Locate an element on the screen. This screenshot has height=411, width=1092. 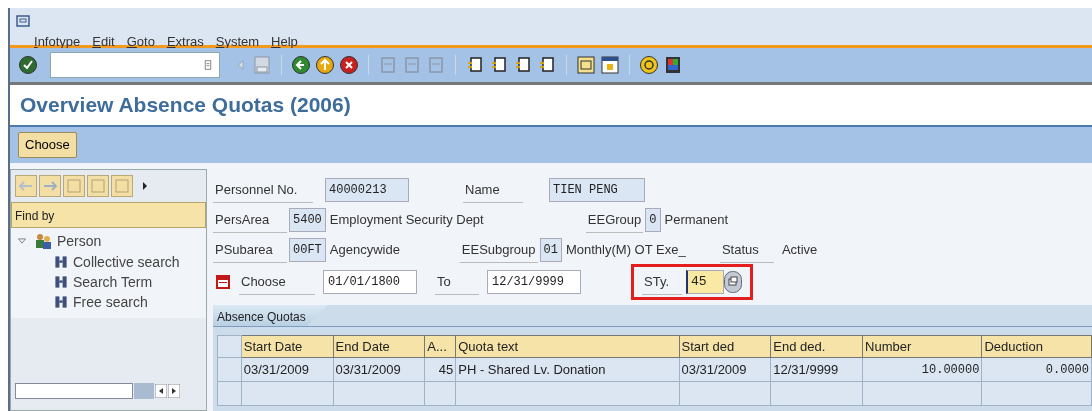
menu-item: Help is located at coordinates (284, 41).